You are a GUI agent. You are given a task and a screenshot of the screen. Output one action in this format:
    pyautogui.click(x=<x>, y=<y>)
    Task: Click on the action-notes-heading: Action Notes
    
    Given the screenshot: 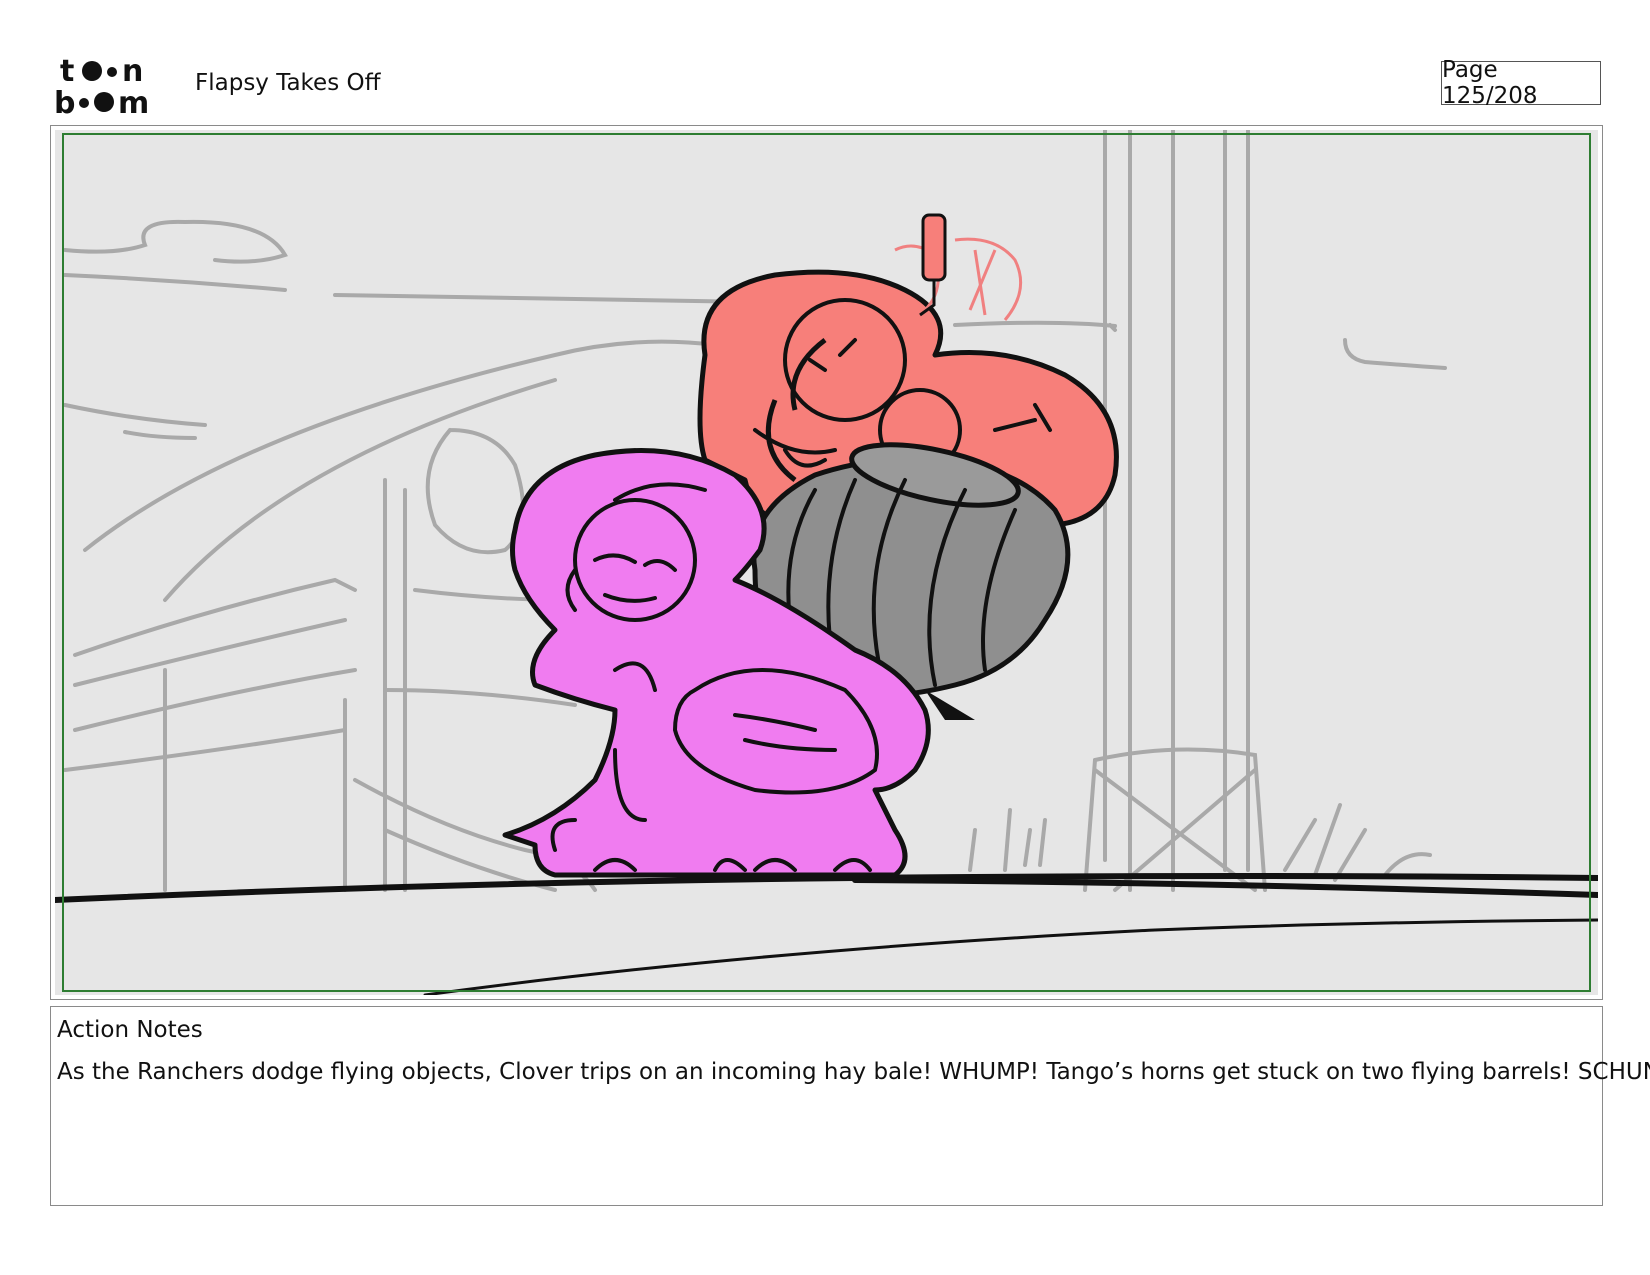 What is the action you would take?
    pyautogui.click(x=130, y=1030)
    